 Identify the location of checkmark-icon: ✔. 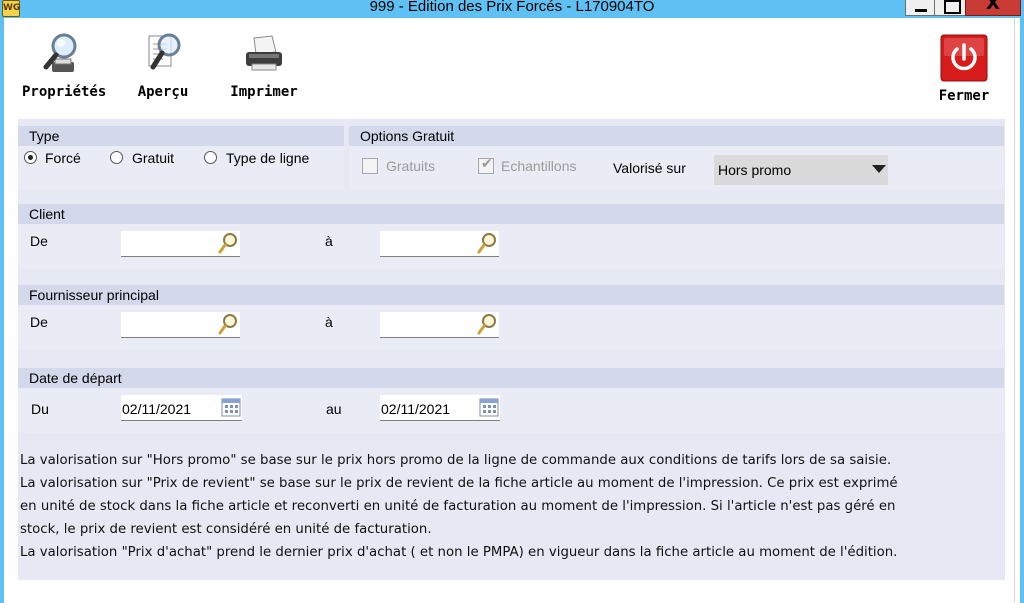
(487, 164).